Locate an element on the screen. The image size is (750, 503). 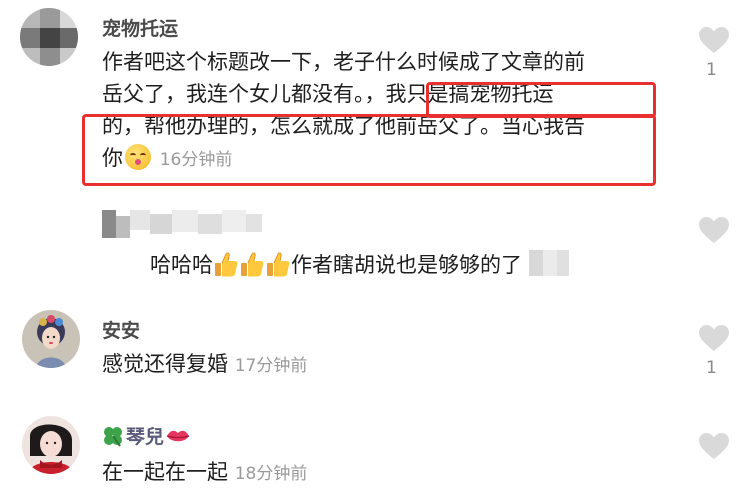
blurred-content is located at coordinates (548, 263).